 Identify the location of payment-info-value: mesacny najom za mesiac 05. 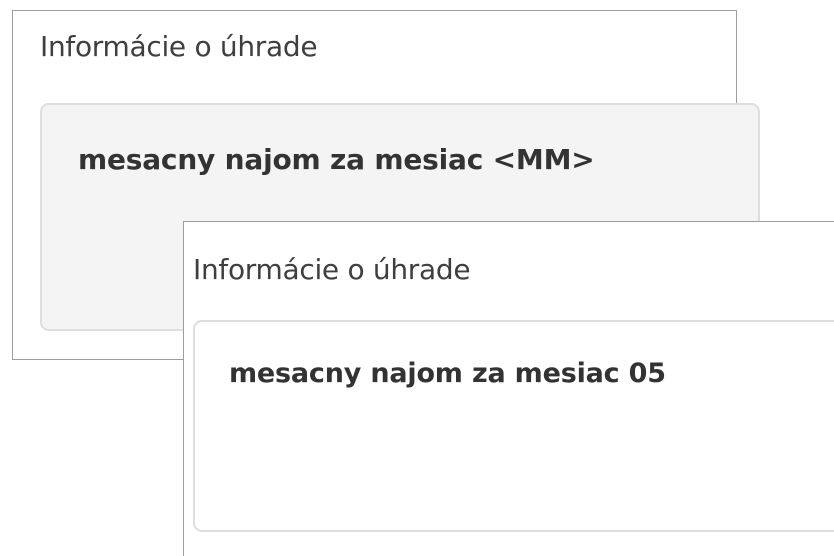
(447, 373).